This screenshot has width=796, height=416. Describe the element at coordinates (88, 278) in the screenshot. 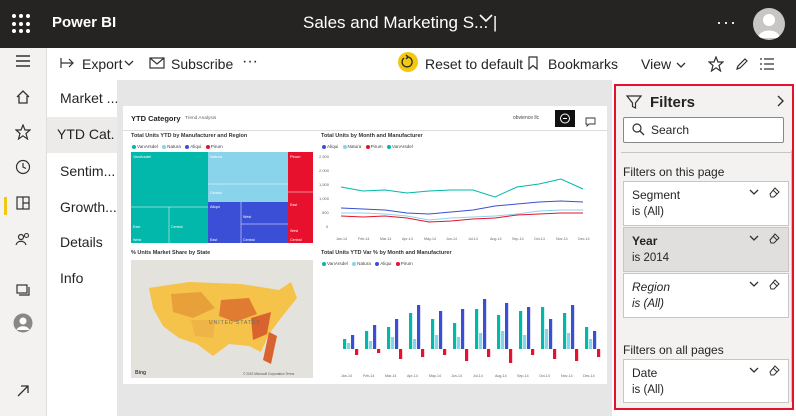

I see `page-tab: Info` at that location.